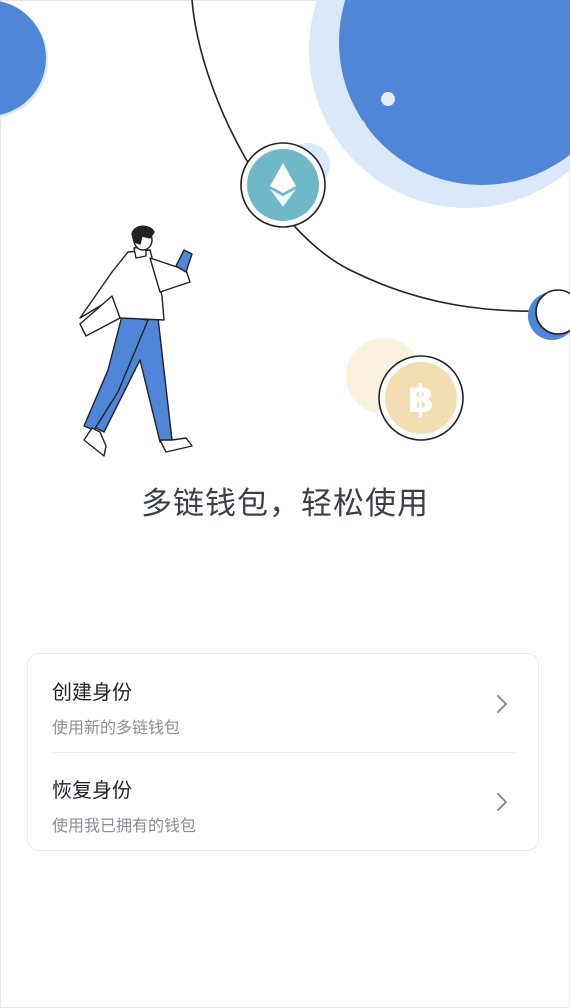  Describe the element at coordinates (24, 59) in the screenshot. I see `top-left-blob` at that location.